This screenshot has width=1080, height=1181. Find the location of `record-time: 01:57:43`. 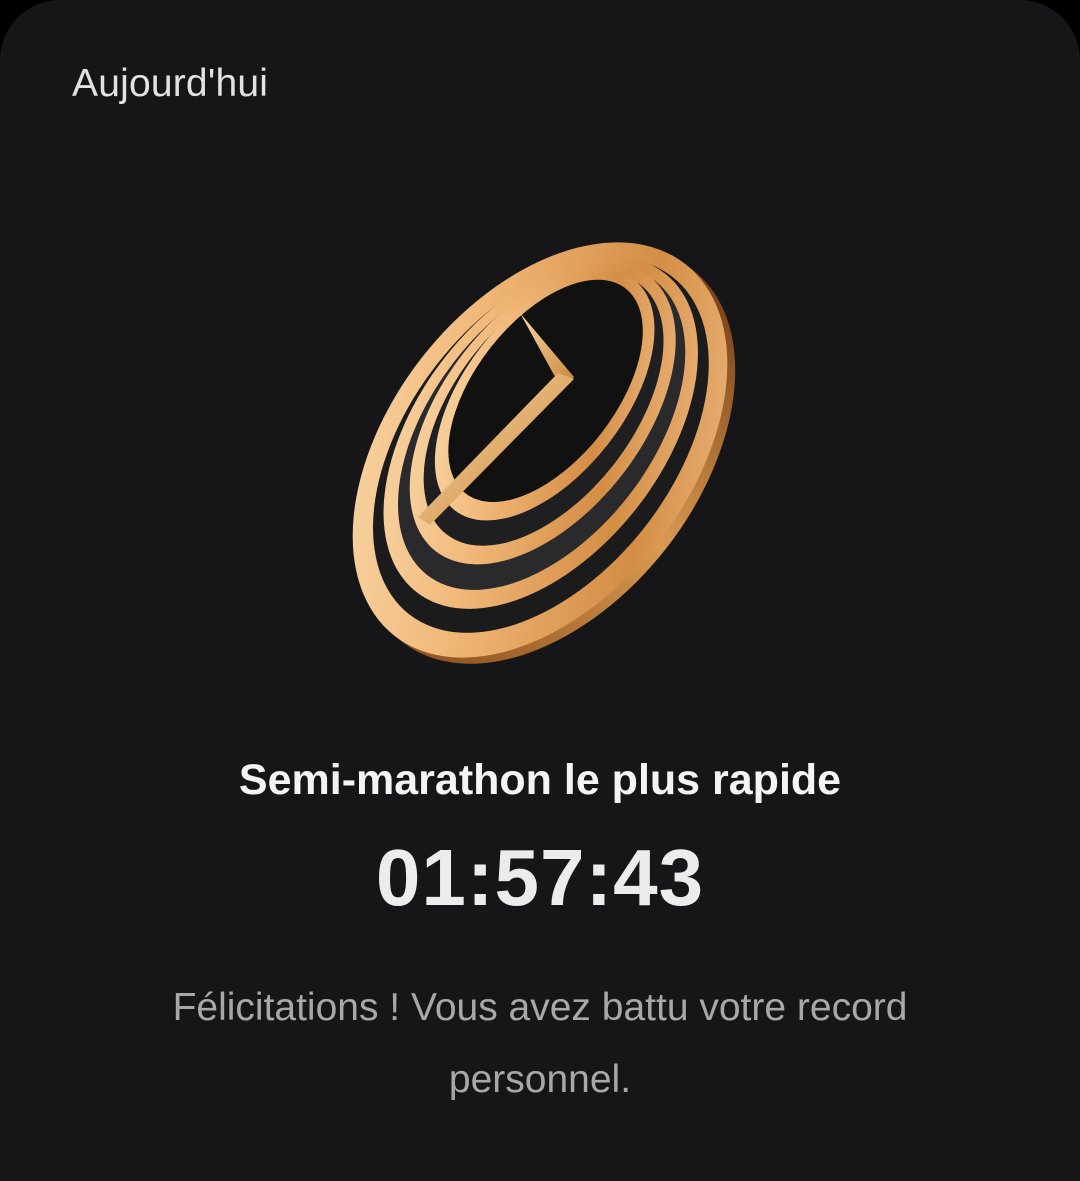

record-time: 01:57:43 is located at coordinates (540, 877).